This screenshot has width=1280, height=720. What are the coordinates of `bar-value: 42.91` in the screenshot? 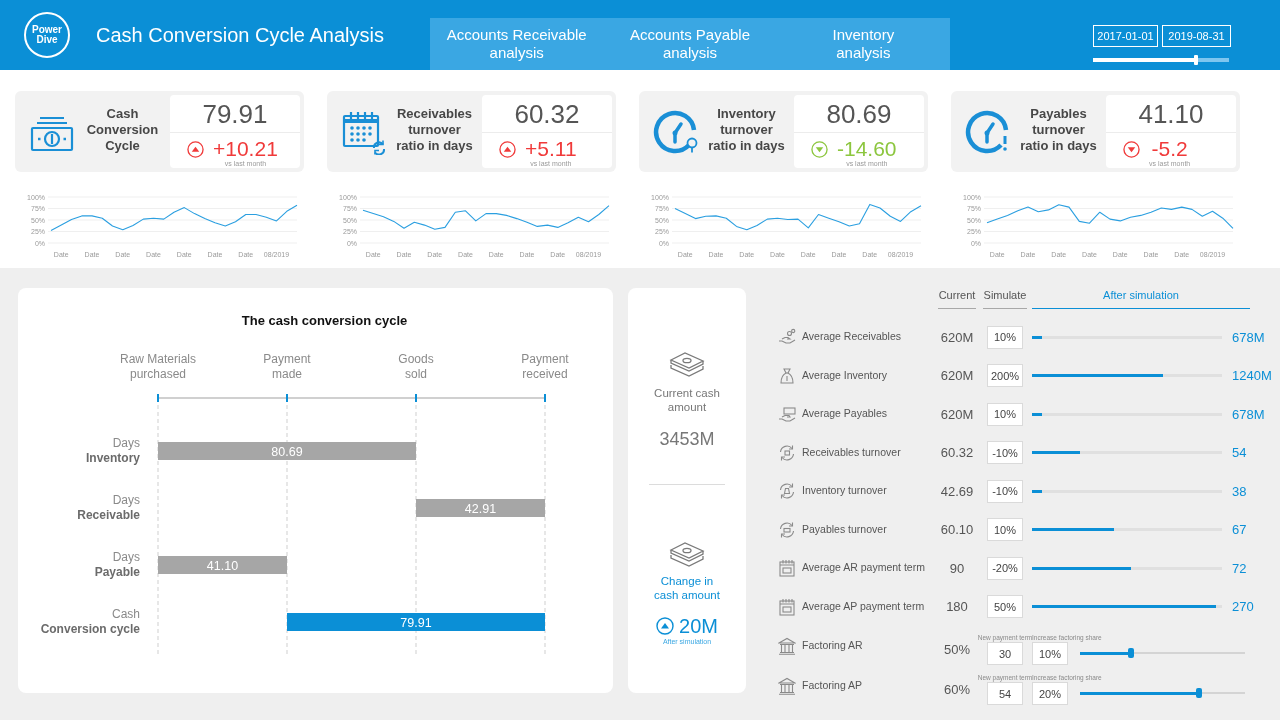 It's located at (480, 508).